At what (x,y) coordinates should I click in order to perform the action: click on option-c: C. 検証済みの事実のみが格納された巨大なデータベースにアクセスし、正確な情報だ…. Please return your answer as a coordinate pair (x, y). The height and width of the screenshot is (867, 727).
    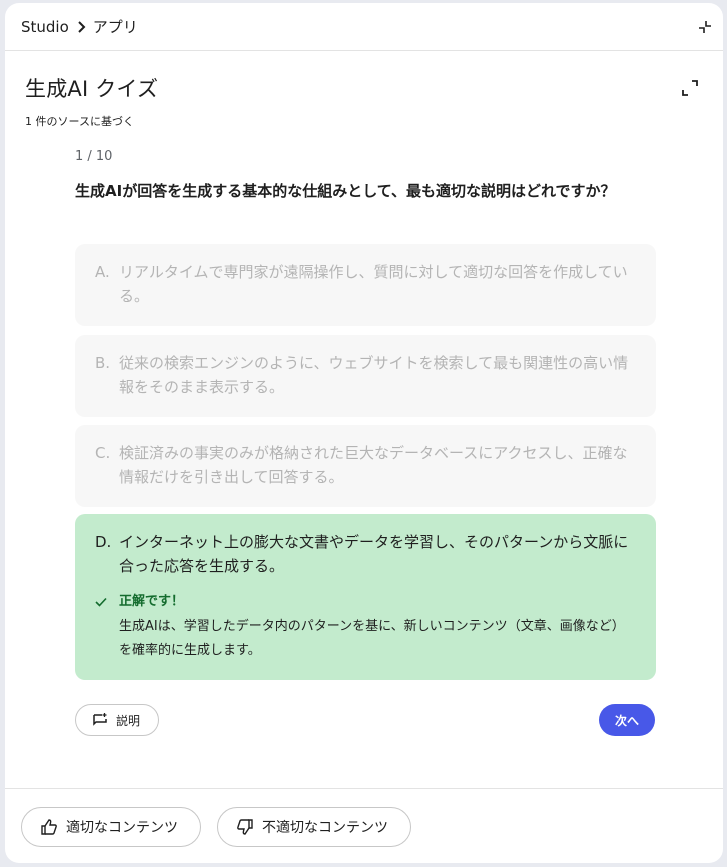
    Looking at the image, I should click on (365, 466).